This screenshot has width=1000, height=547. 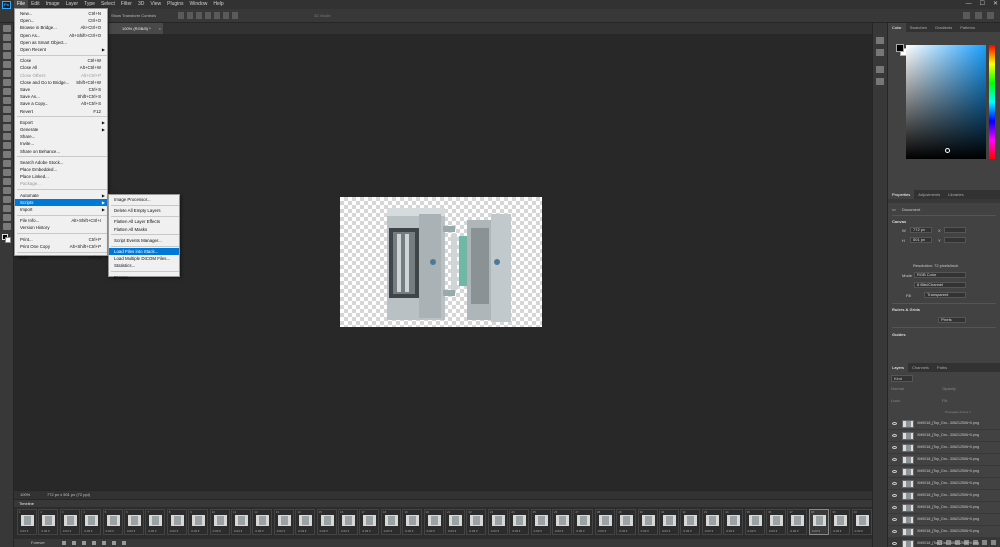 What do you see at coordinates (61, 227) in the screenshot?
I see `menu-item-version-history: Version History` at bounding box center [61, 227].